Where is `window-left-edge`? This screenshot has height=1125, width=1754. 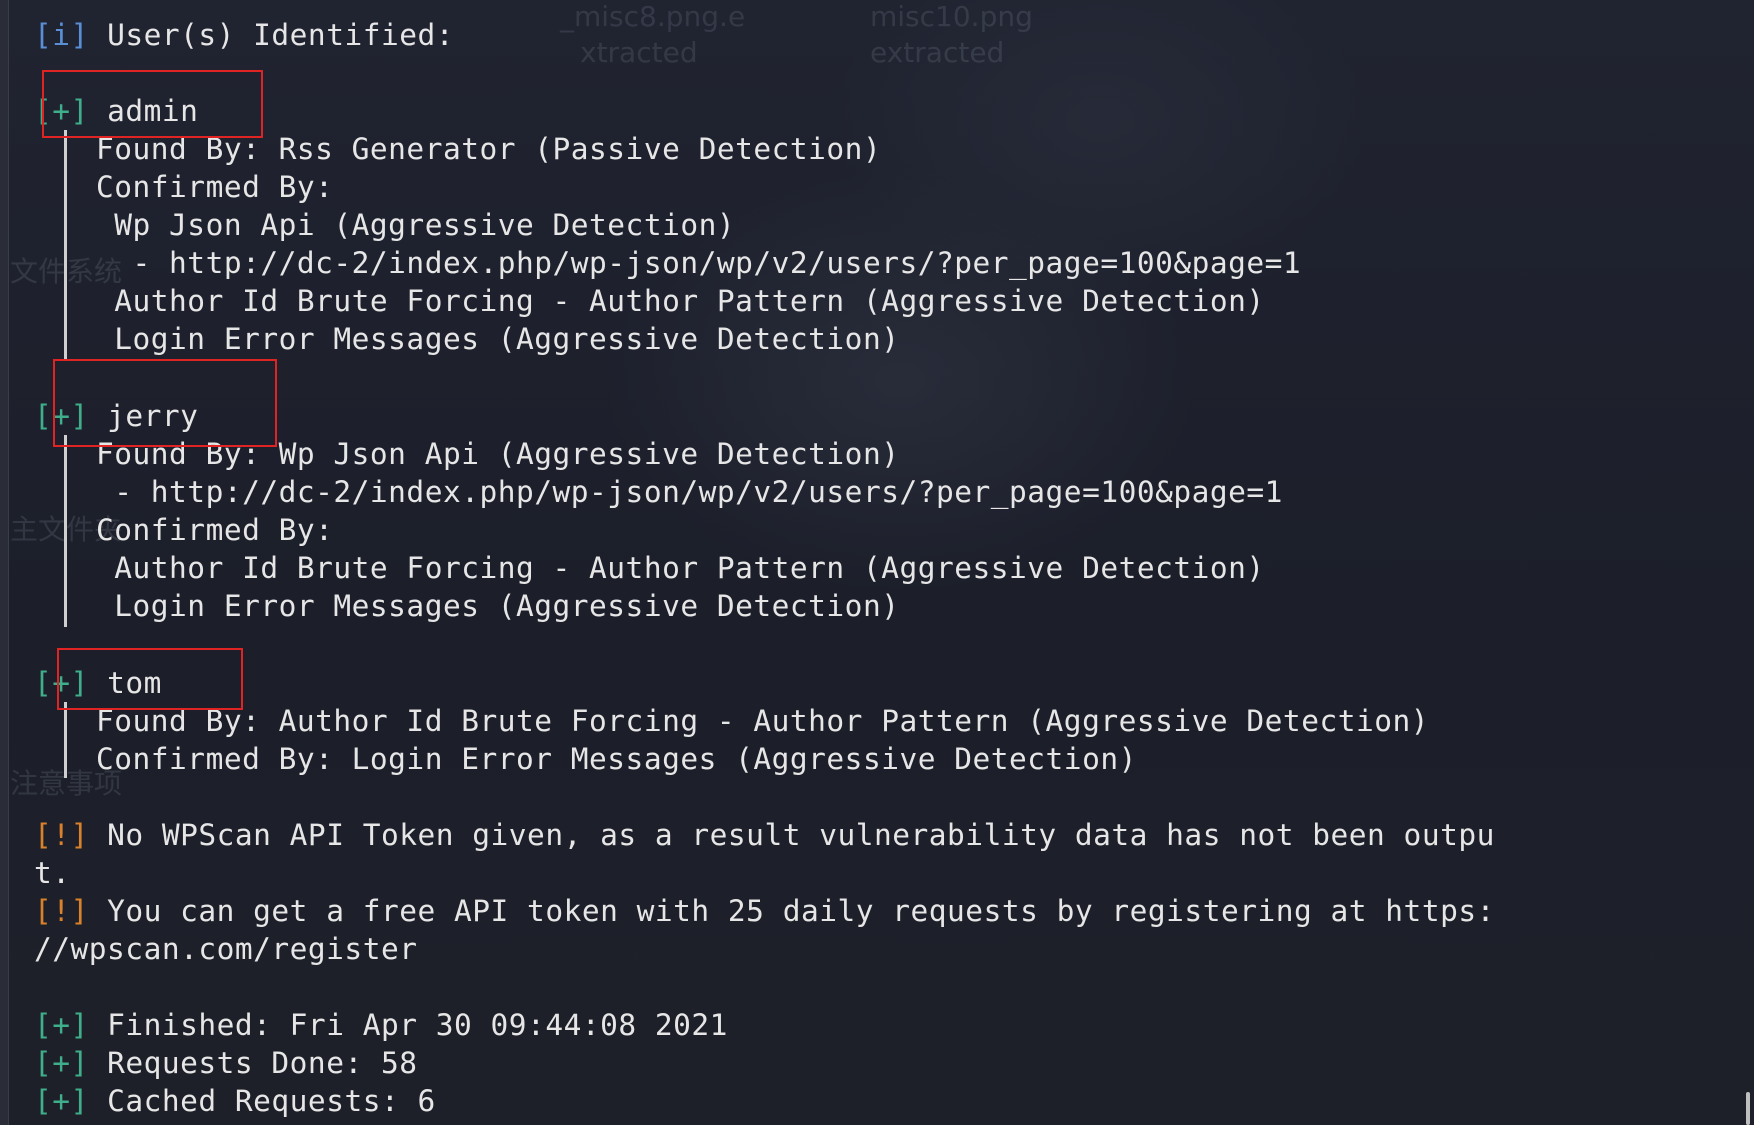 window-left-edge is located at coordinates (4, 562).